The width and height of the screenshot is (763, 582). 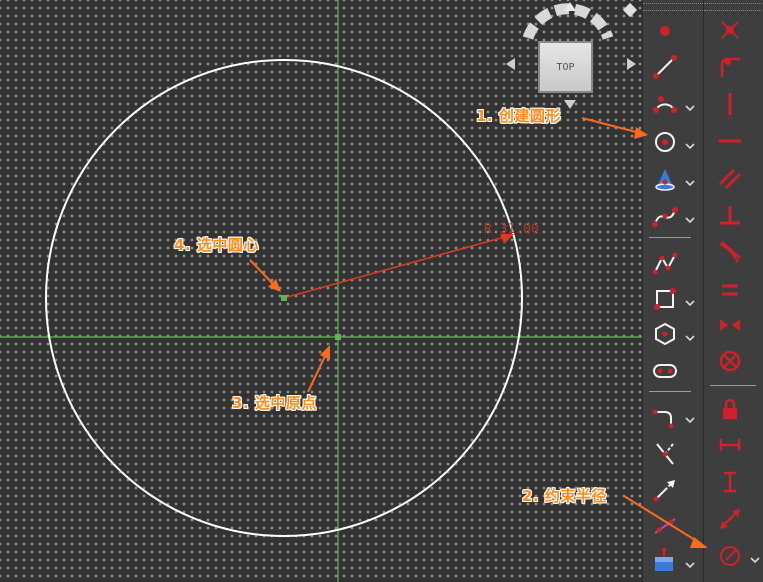 I want to click on create-line-icon, so click(x=665, y=67).